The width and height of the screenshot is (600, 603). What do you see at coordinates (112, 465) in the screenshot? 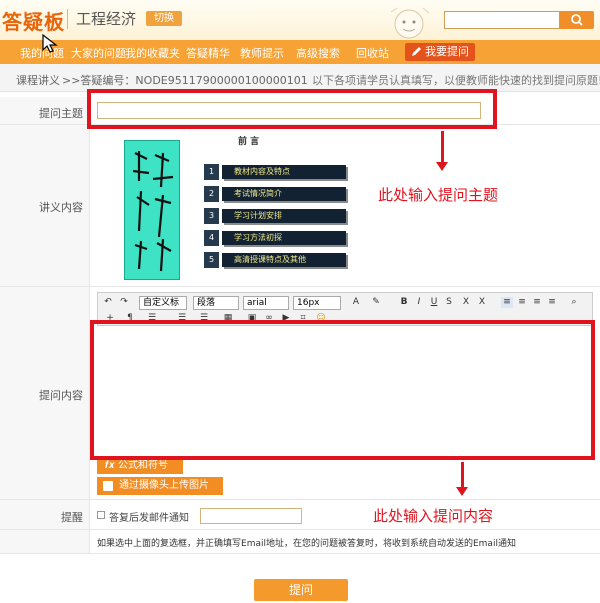
I see `formula-icon: 𝒇𝒙` at bounding box center [112, 465].